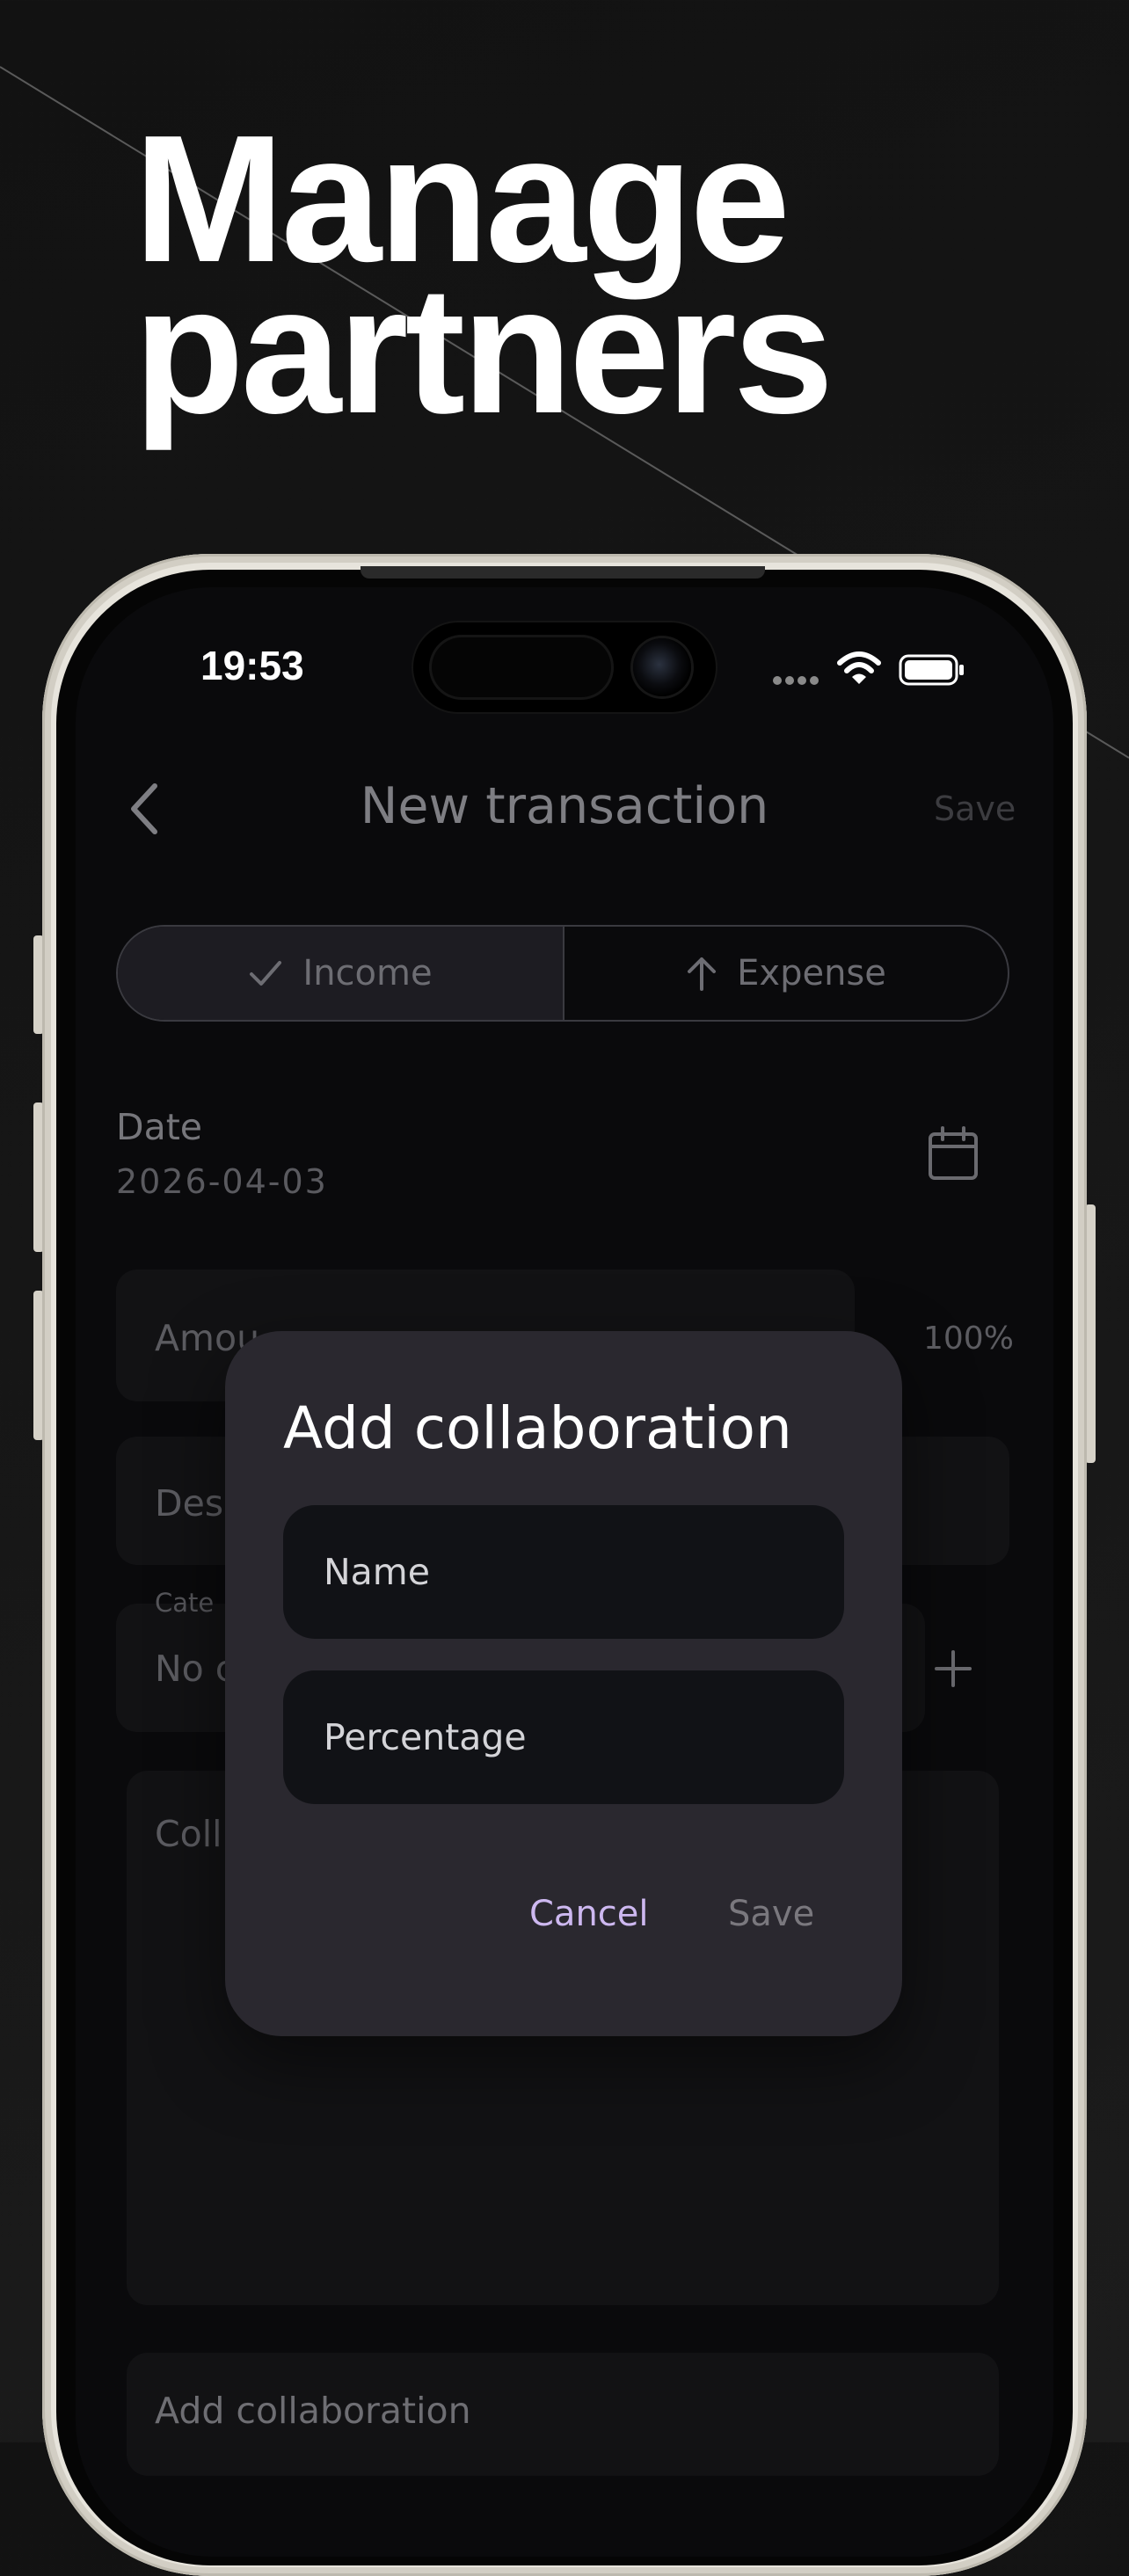 The width and height of the screenshot is (1129, 2576). I want to click on date-label: Date, so click(159, 1127).